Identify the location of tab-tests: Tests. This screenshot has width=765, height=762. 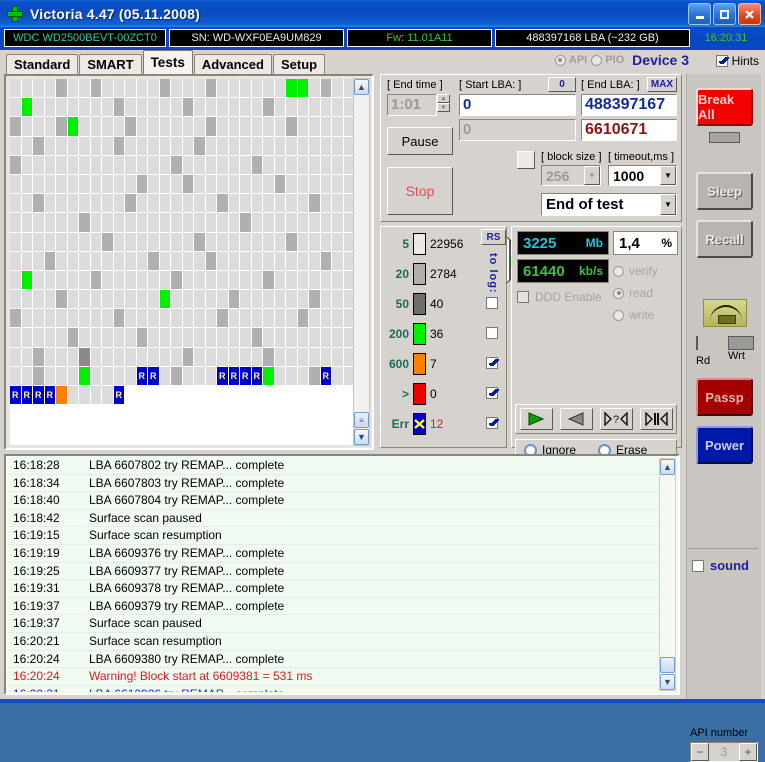
(167, 62).